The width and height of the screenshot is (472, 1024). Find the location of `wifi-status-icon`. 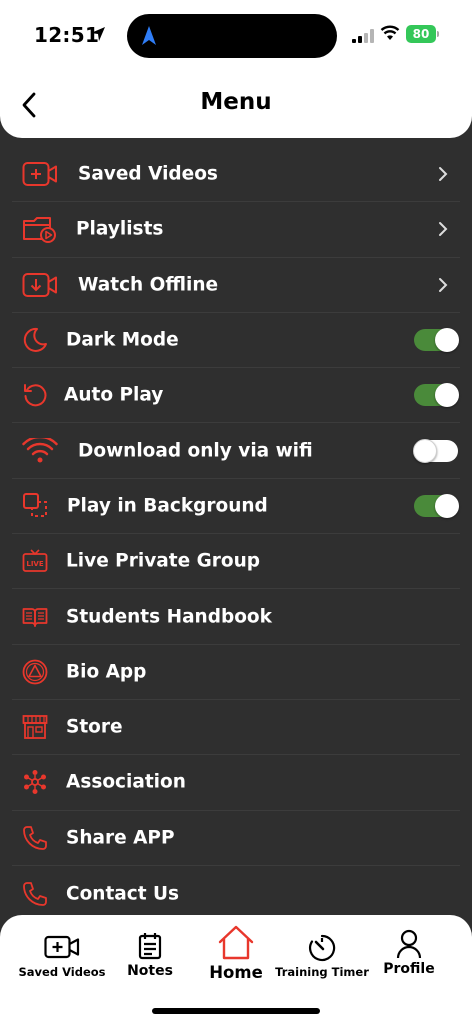

wifi-status-icon is located at coordinates (390, 35).